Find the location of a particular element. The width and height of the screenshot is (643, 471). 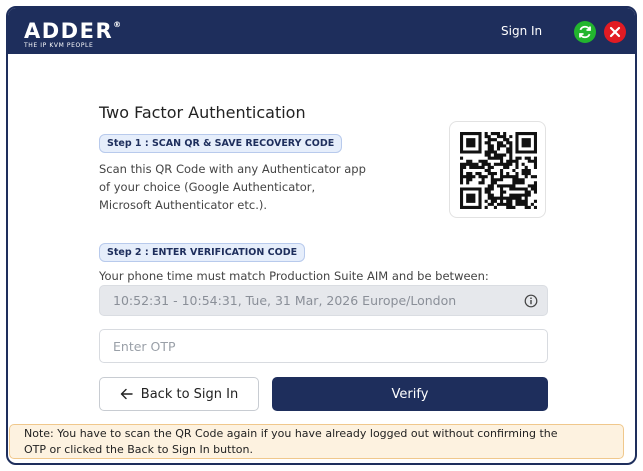

verify-button-label: Verify is located at coordinates (410, 394).